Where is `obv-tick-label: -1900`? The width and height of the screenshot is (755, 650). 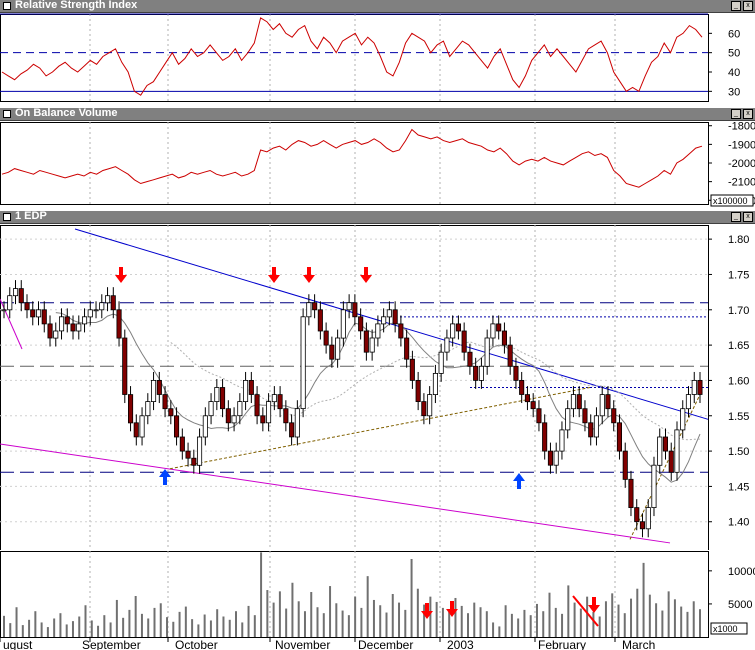 obv-tick-label: -1900 is located at coordinates (741, 145).